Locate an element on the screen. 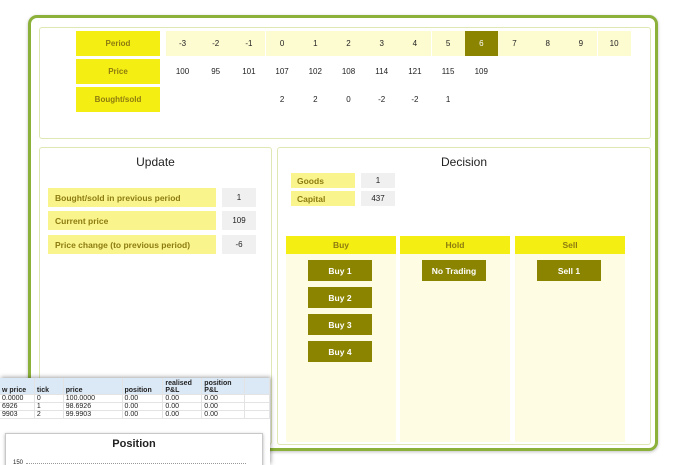  buy-column: Buy Buy 1 Buy 2 Buy 3 Buy 4 is located at coordinates (341, 339).